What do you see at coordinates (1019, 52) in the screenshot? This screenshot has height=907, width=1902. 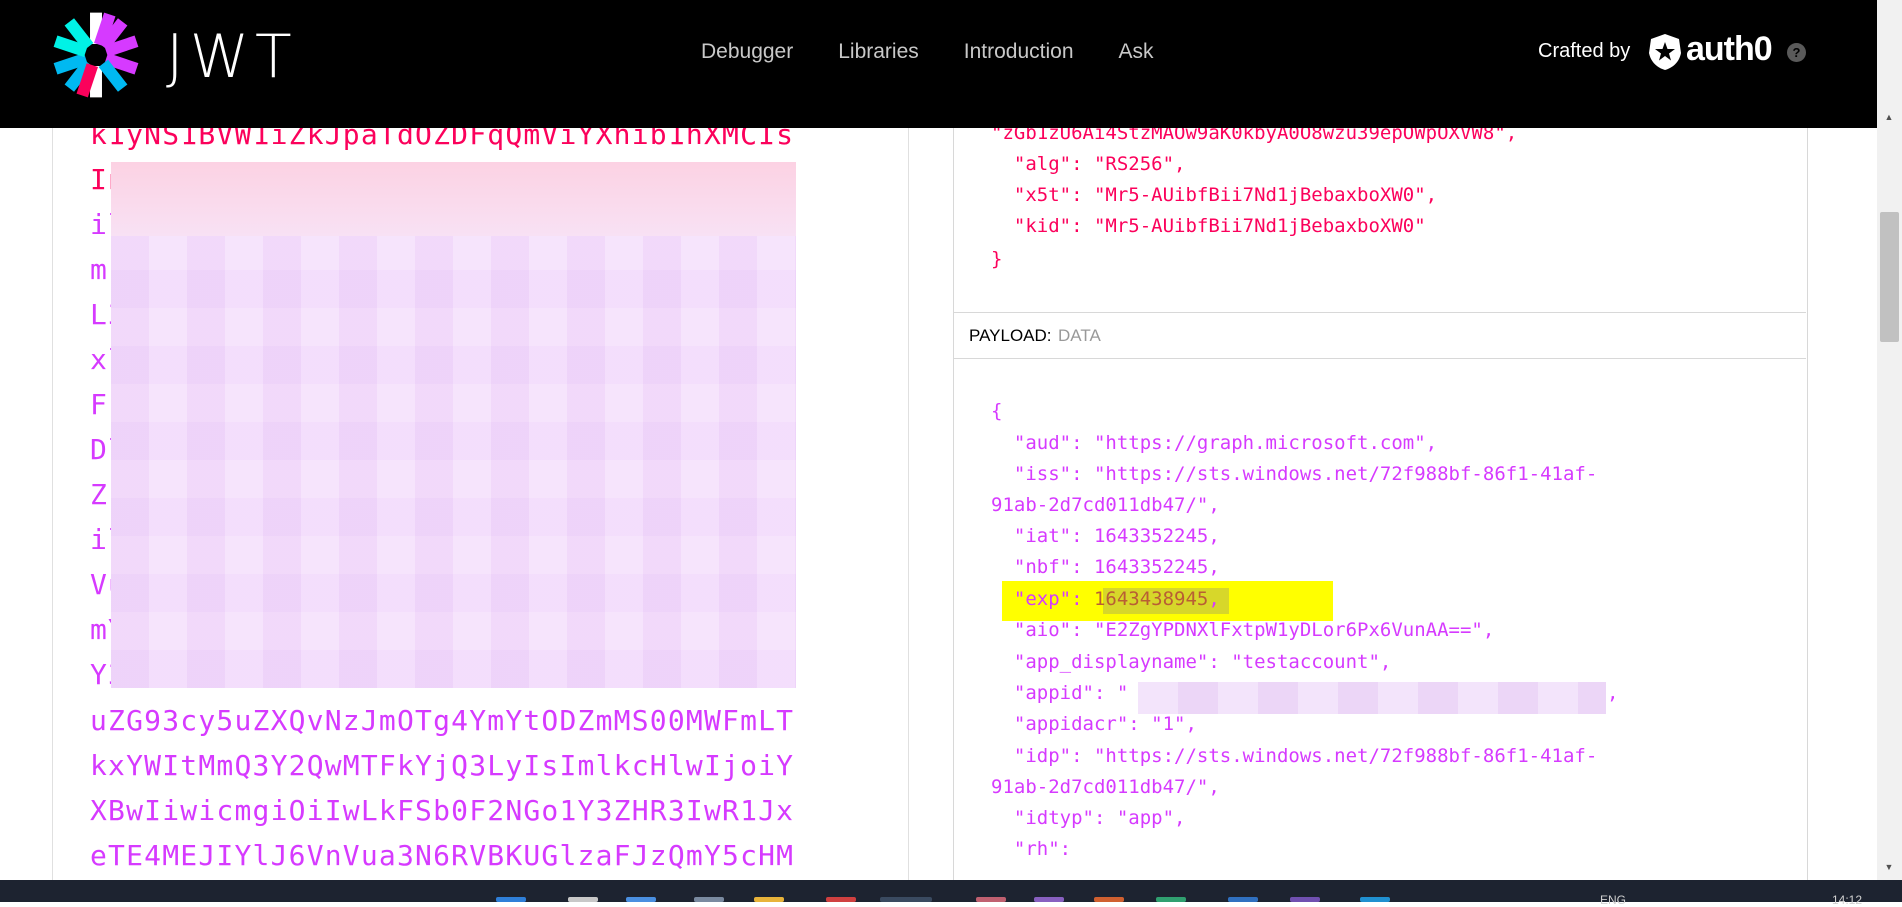 I see `nav-introduction: Introduction` at bounding box center [1019, 52].